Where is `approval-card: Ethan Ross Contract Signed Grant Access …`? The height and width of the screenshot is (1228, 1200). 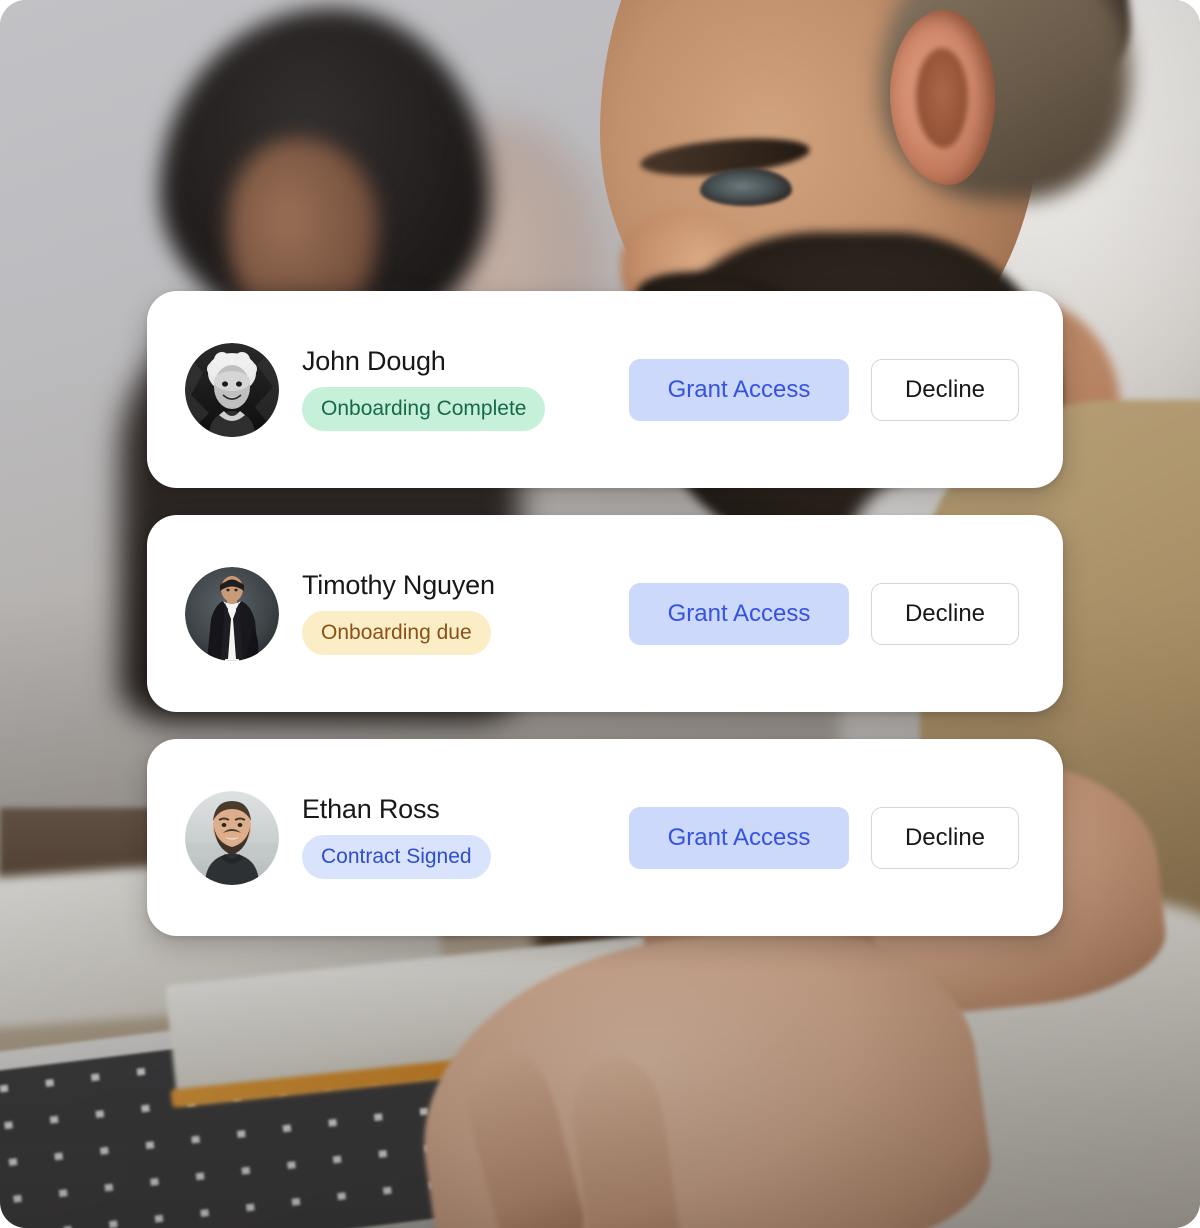
approval-card: Ethan Ross Contract Signed Grant Access … is located at coordinates (605, 837).